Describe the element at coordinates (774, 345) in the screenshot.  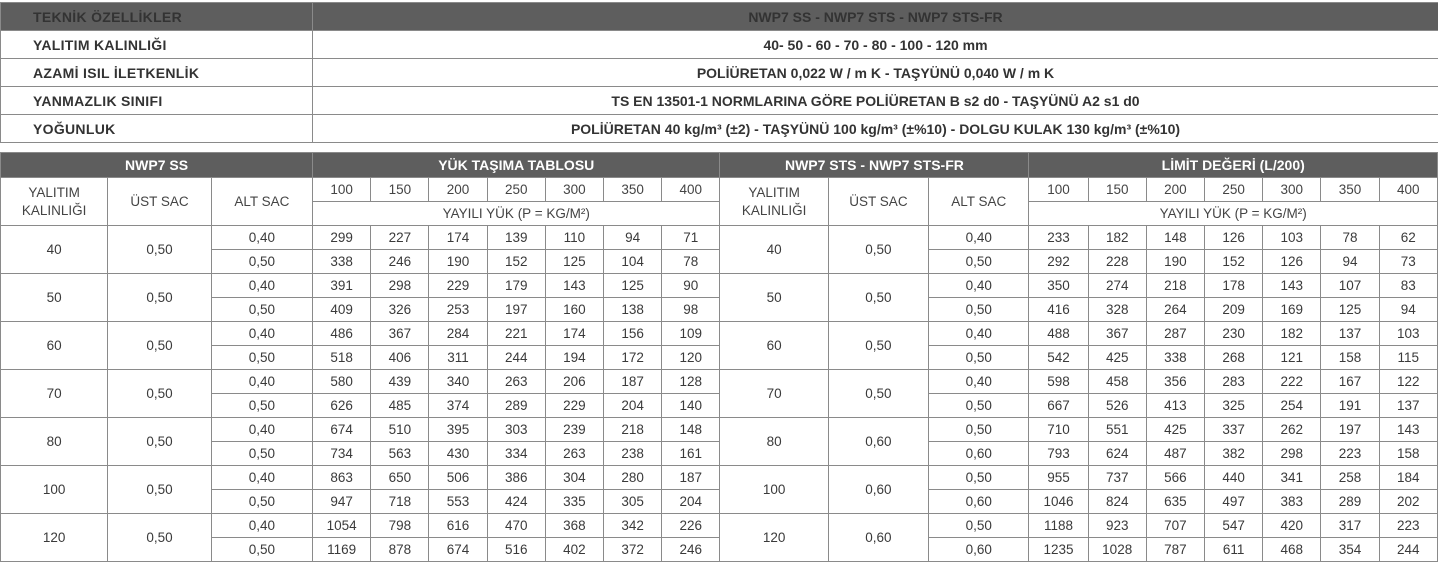
I see `right-thickness-cell: 60` at that location.